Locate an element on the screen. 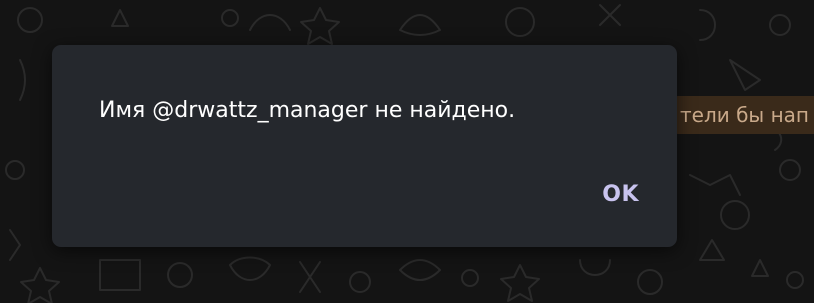 Image resolution: width=814 pixels, height=303 pixels. background-chat-message: тели бы нап is located at coordinates (743, 115).